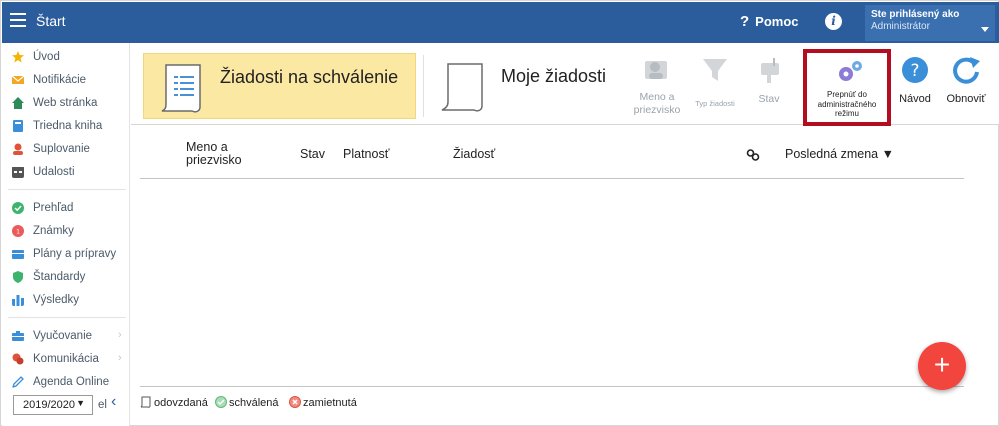  What do you see at coordinates (309, 77) in the screenshot?
I see `tab-pending-label: Žiadosti na schválenie` at bounding box center [309, 77].